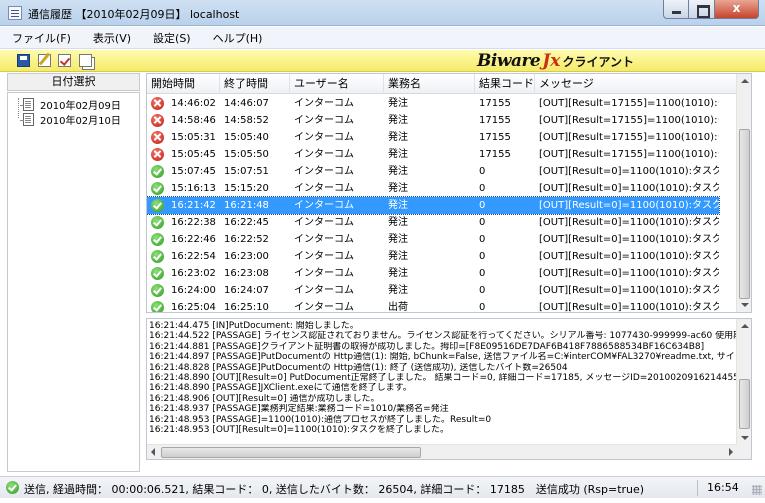  Describe the element at coordinates (172, 38) in the screenshot. I see `menu-settings: 設定(S)` at that location.